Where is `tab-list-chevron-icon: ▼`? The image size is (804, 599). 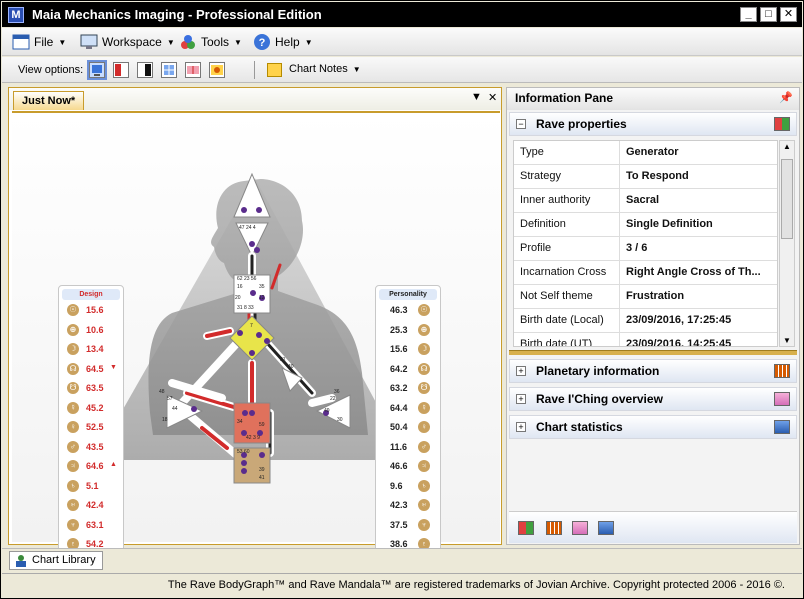 tab-list-chevron-icon: ▼ is located at coordinates (476, 97).